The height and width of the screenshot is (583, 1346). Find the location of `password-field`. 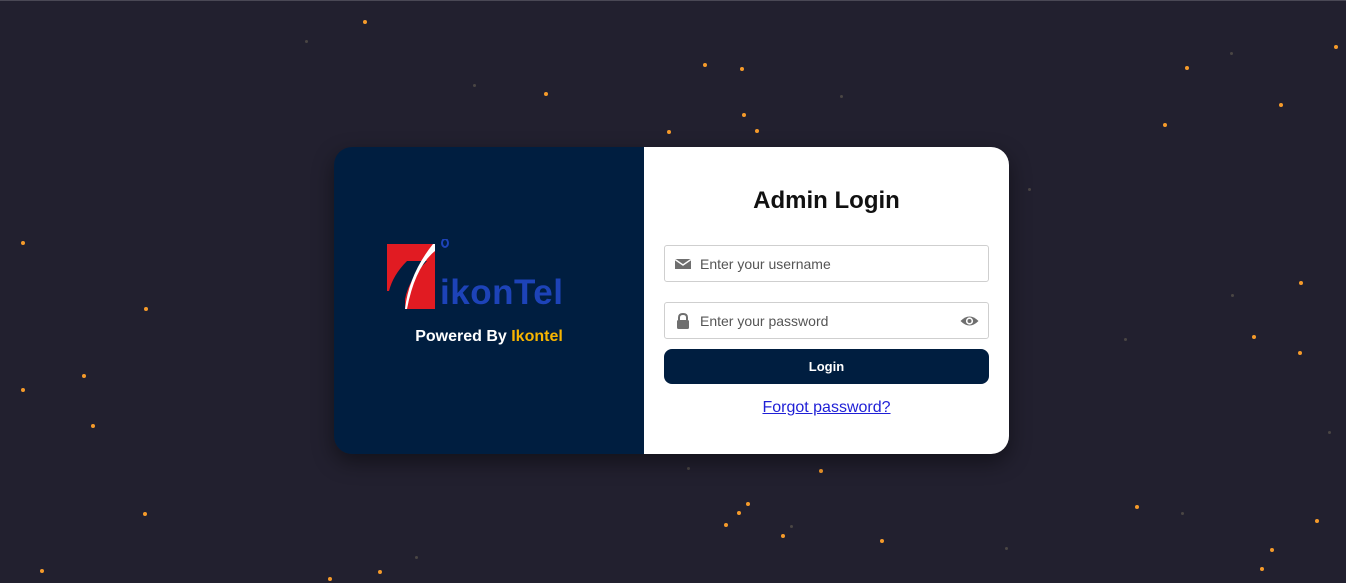

password-field is located at coordinates (826, 320).